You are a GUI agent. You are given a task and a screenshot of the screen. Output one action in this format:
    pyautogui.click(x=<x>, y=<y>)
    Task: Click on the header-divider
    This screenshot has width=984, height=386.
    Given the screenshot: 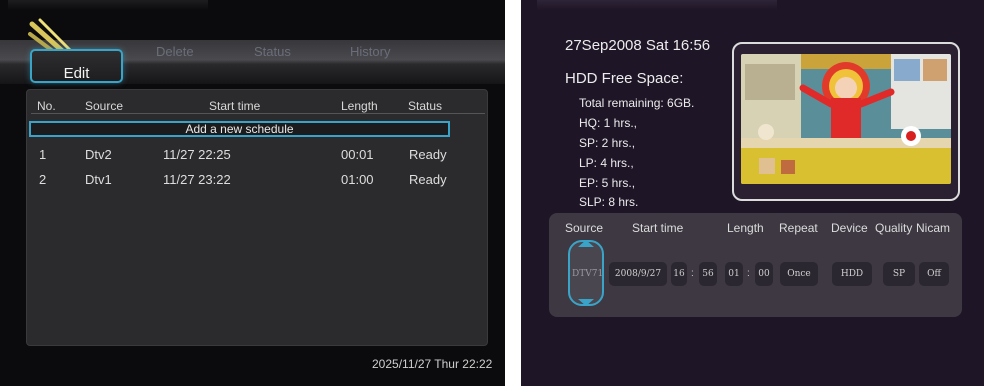 What is the action you would take?
    pyautogui.click(x=258, y=113)
    